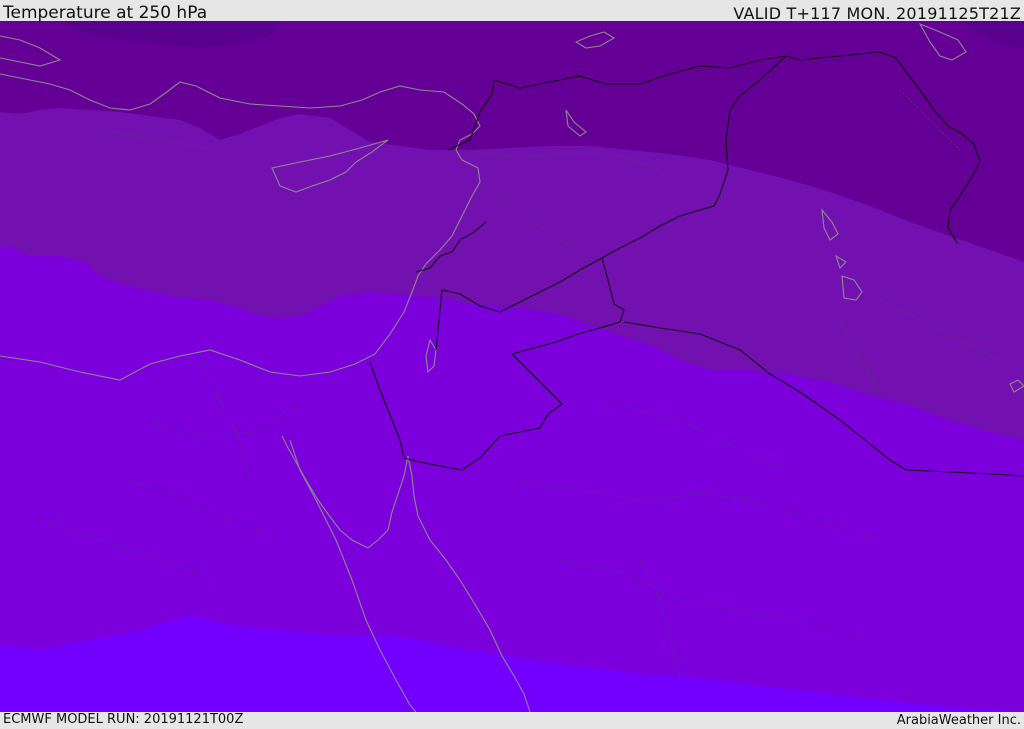 The width and height of the screenshot is (1024, 729). Describe the element at coordinates (105, 13) in the screenshot. I see `map-title: Temperature at 250 hPa` at that location.